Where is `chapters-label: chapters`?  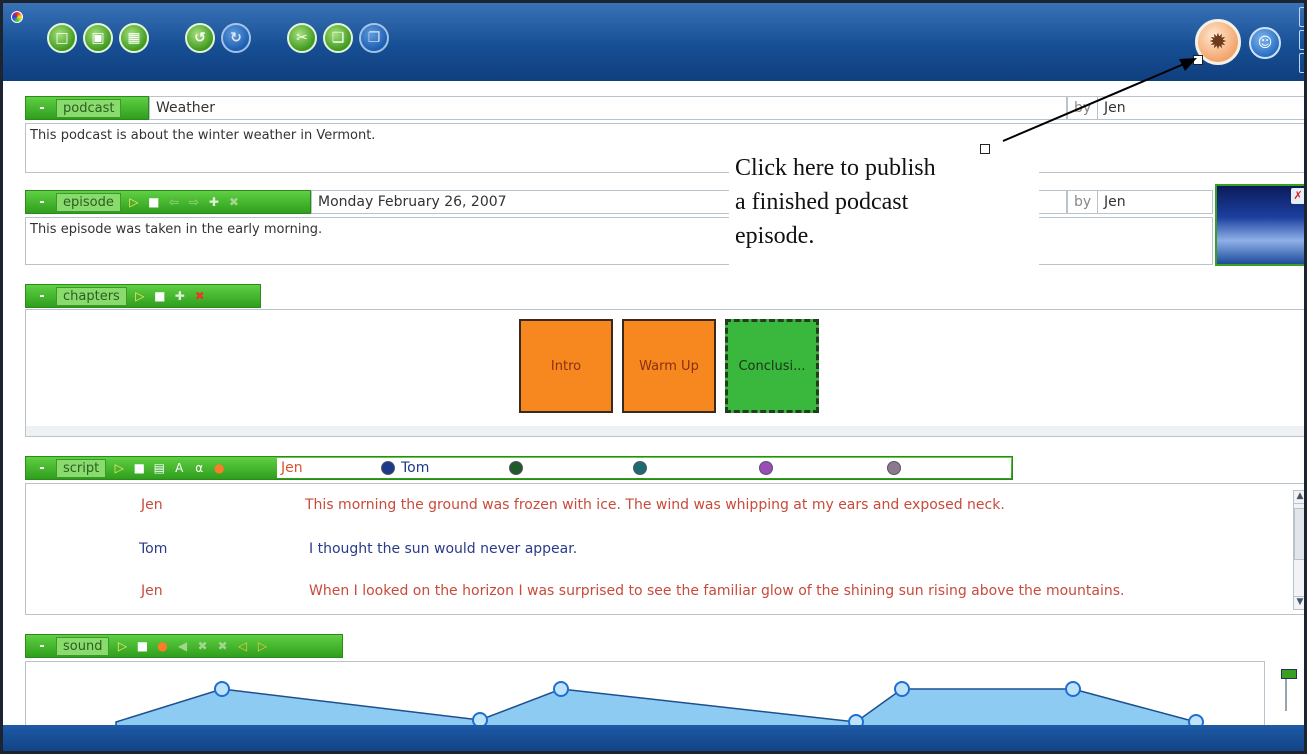
chapters-label: chapters is located at coordinates (91, 296).